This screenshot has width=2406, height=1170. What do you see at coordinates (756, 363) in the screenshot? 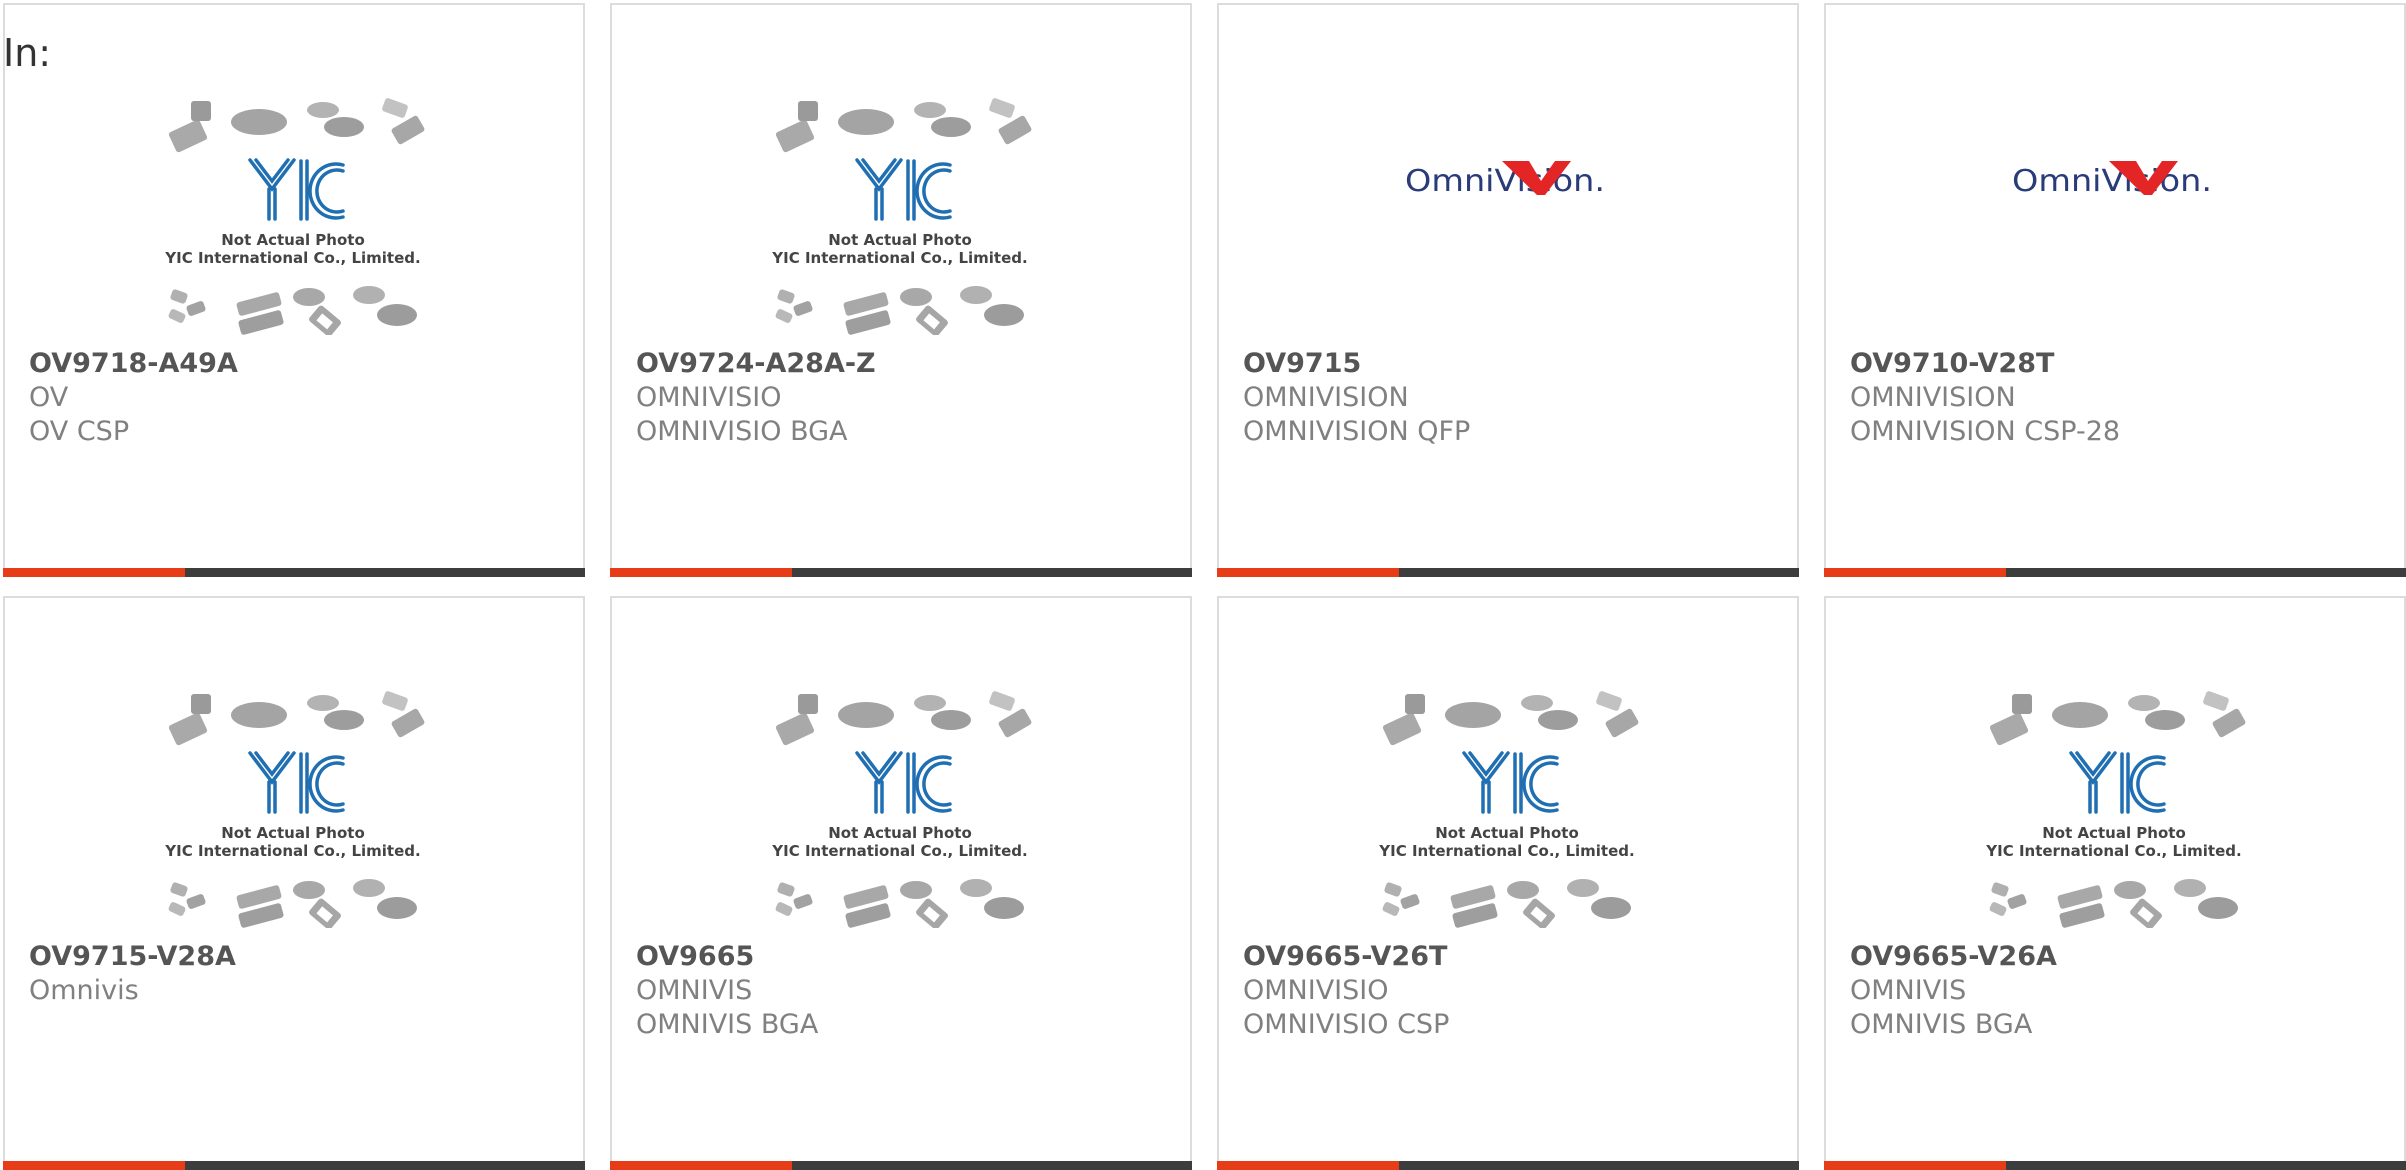
I see `part-number: OV9724-A28A-Z` at bounding box center [756, 363].